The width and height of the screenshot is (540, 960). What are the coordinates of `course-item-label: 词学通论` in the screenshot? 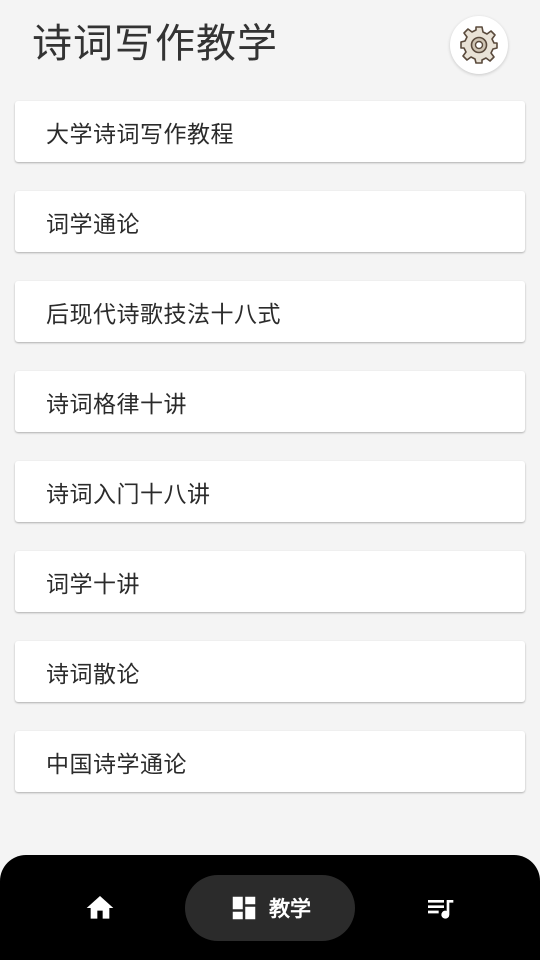 It's located at (93, 224).